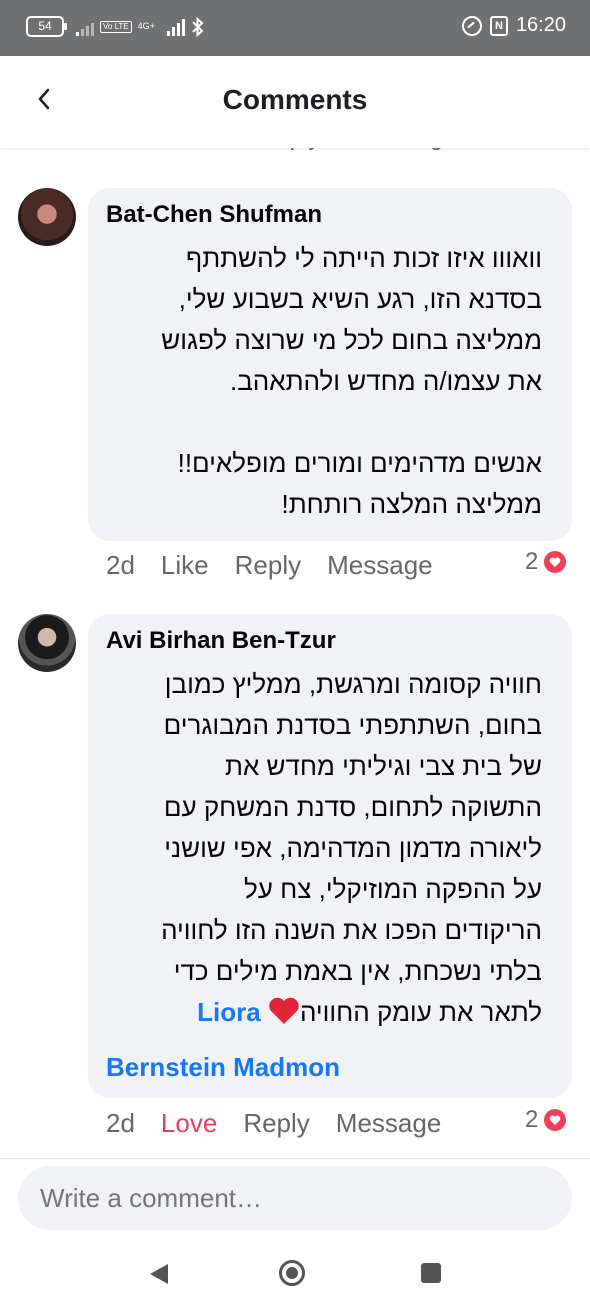 Image resolution: width=590 pixels, height=1311 pixels. What do you see at coordinates (471, 25) in the screenshot?
I see `data-saver-icon` at bounding box center [471, 25].